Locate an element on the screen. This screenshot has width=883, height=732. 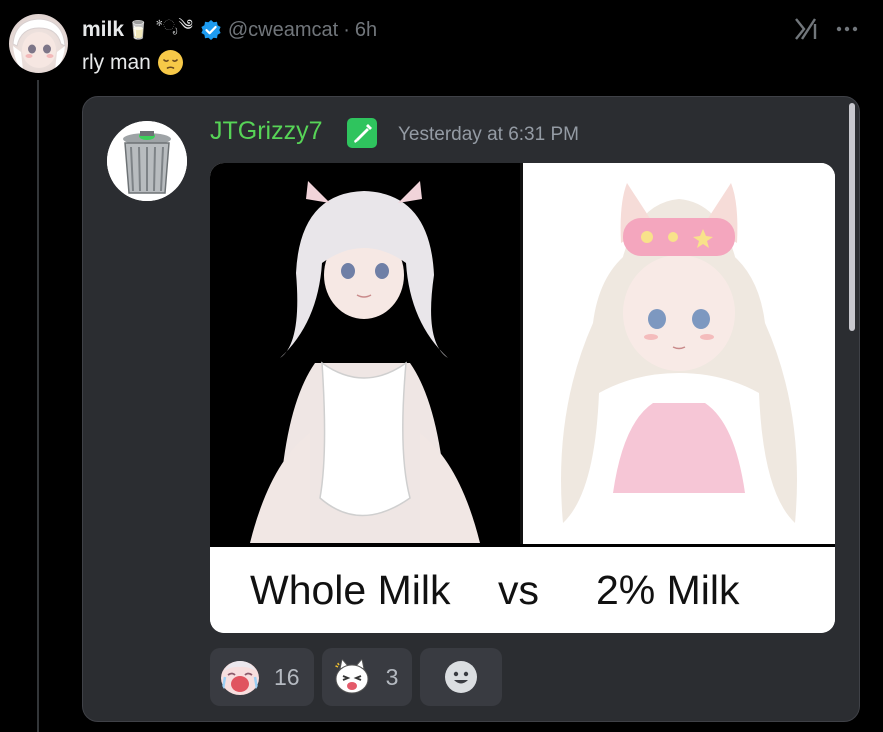
role-badge-icon is located at coordinates (362, 133).